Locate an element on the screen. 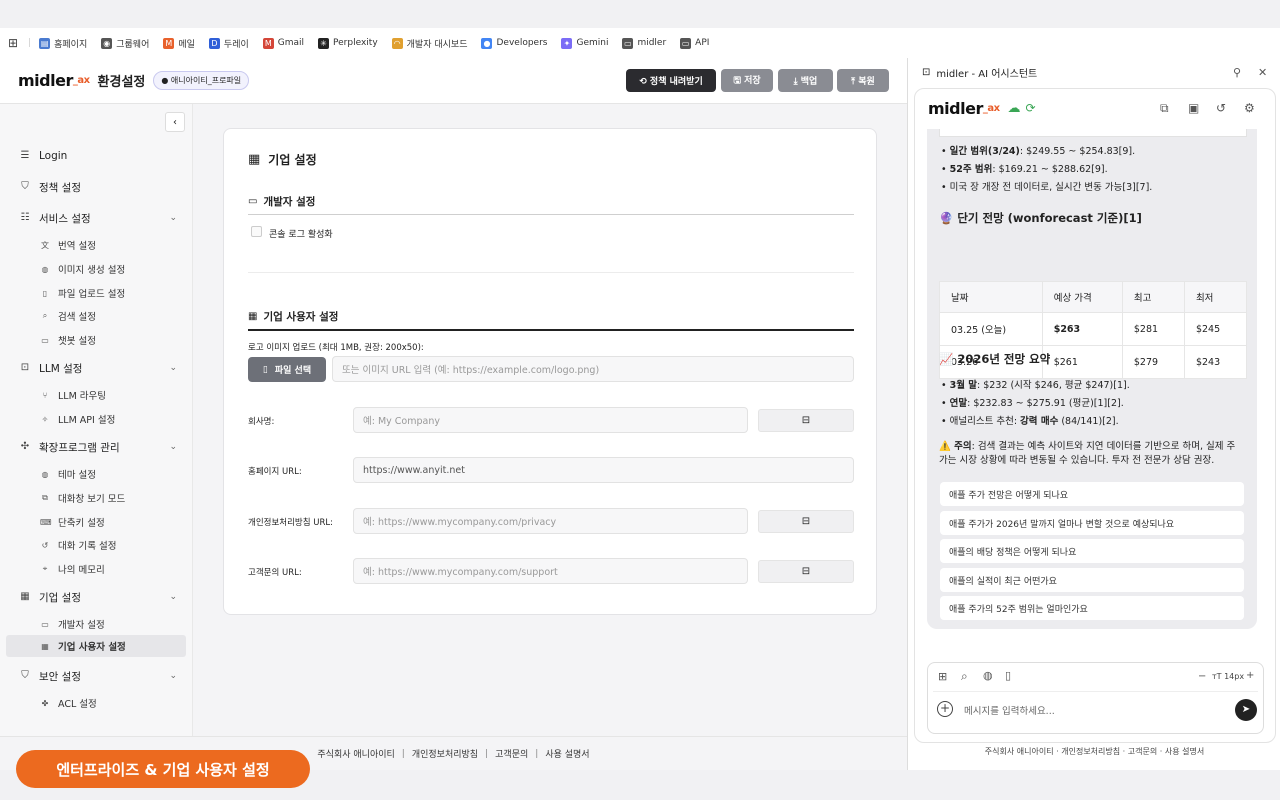 This screenshot has height=800, width=1280. suggestion-chip: 애플 주가 전망은 어떻게 되나요 is located at coordinates (1092, 494).